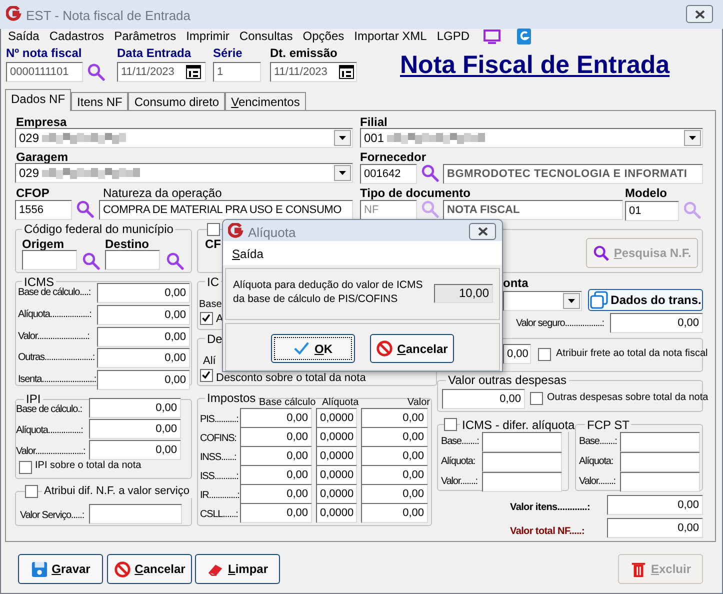 Image resolution: width=723 pixels, height=594 pixels. Describe the element at coordinates (313, 348) in the screenshot. I see `ok-button: OK` at that location.